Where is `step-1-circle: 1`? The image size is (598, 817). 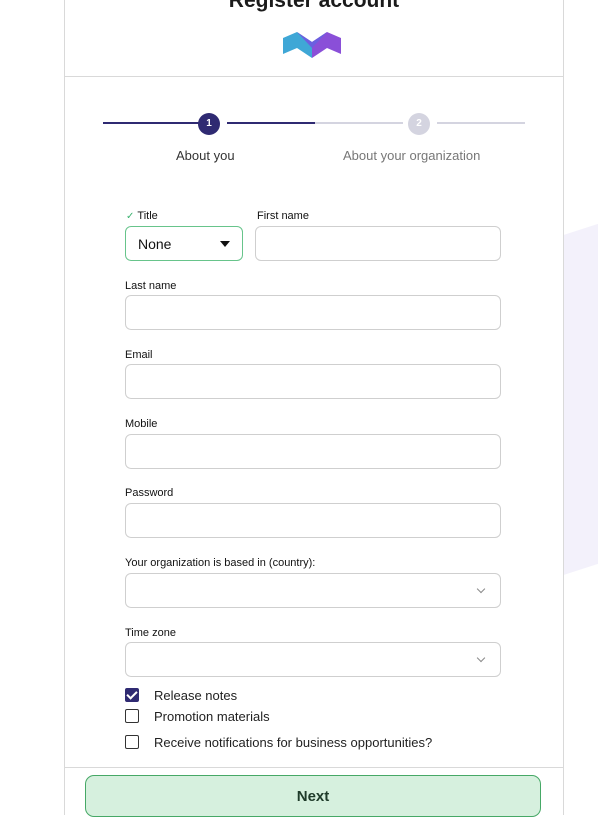 step-1-circle: 1 is located at coordinates (209, 124).